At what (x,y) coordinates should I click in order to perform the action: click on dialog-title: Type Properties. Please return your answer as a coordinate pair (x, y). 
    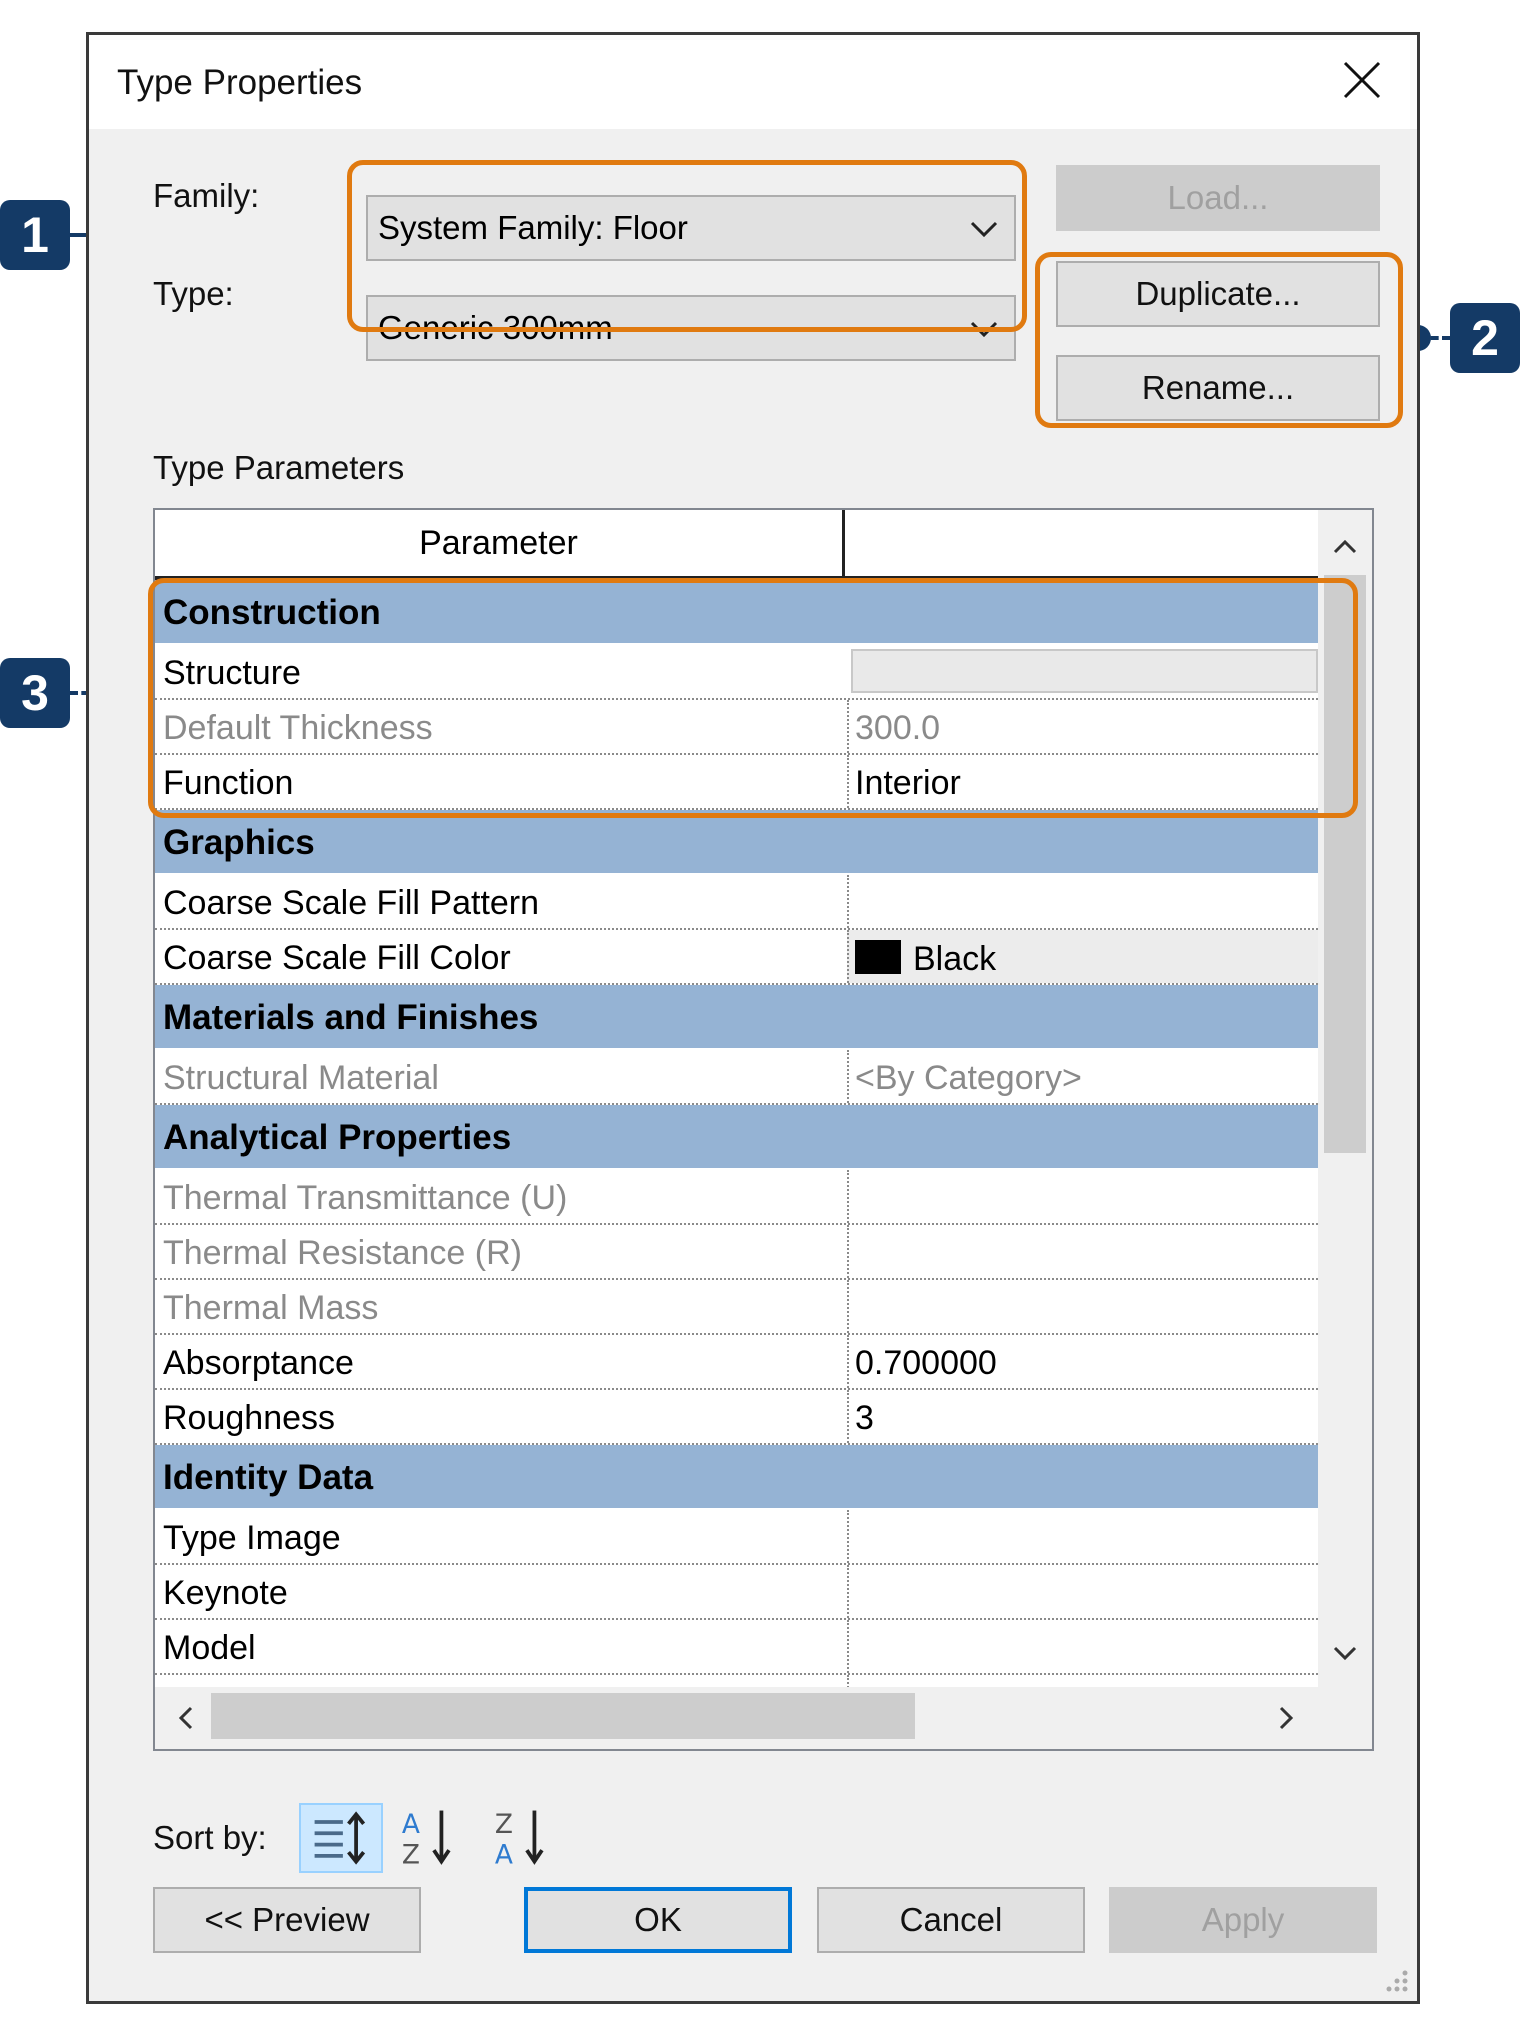
    Looking at the image, I should click on (240, 82).